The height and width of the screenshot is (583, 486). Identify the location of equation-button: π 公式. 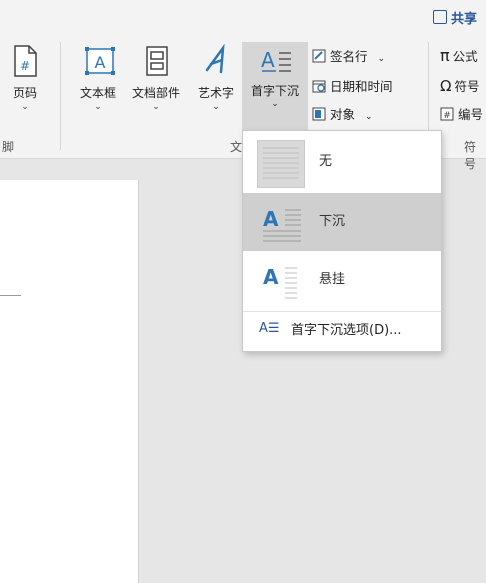
(459, 55).